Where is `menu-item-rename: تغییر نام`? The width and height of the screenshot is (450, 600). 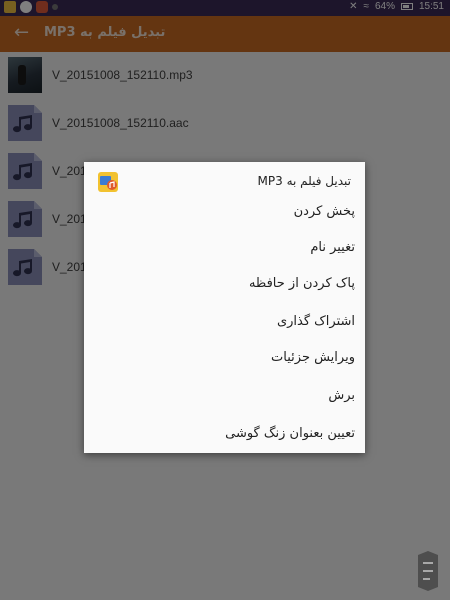
menu-item-rename: تغییر نام is located at coordinates (225, 248).